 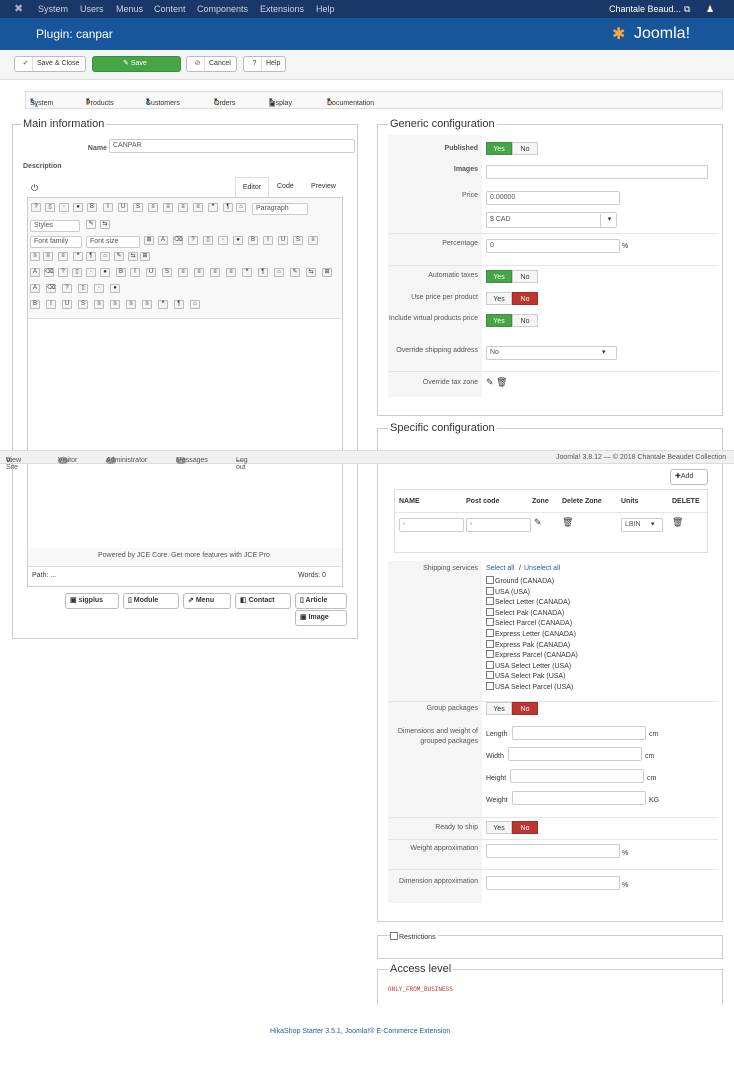 I want to click on menu-products: ■ Products ▾, so click(x=100, y=101).